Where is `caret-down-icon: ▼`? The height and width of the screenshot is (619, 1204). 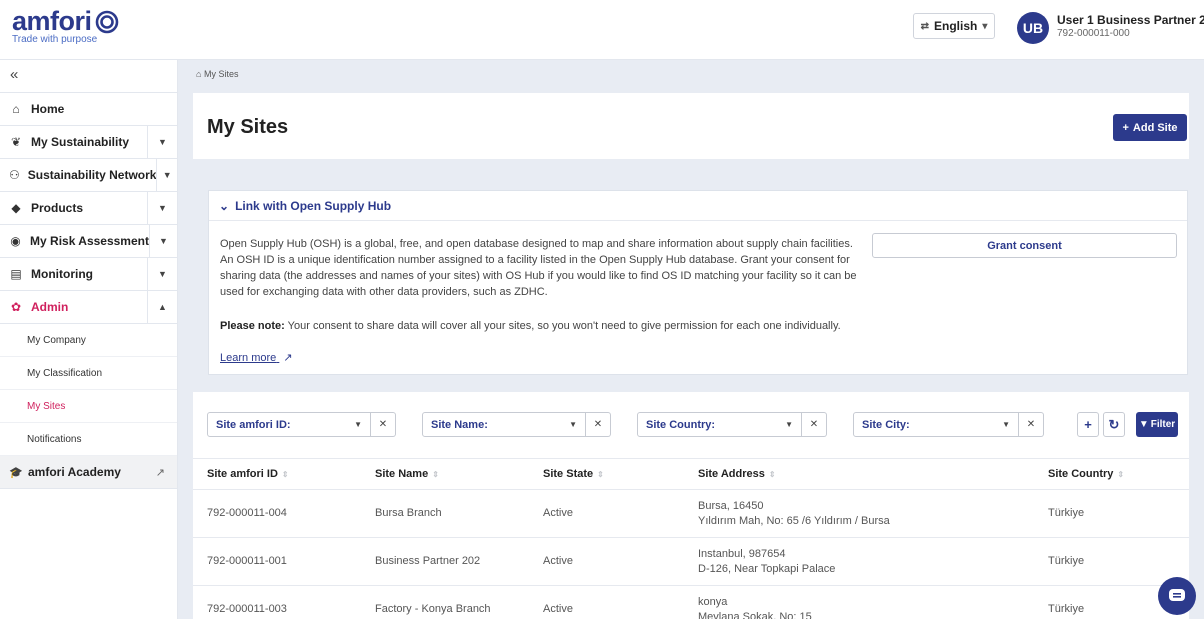 caret-down-icon: ▼ is located at coordinates (358, 424).